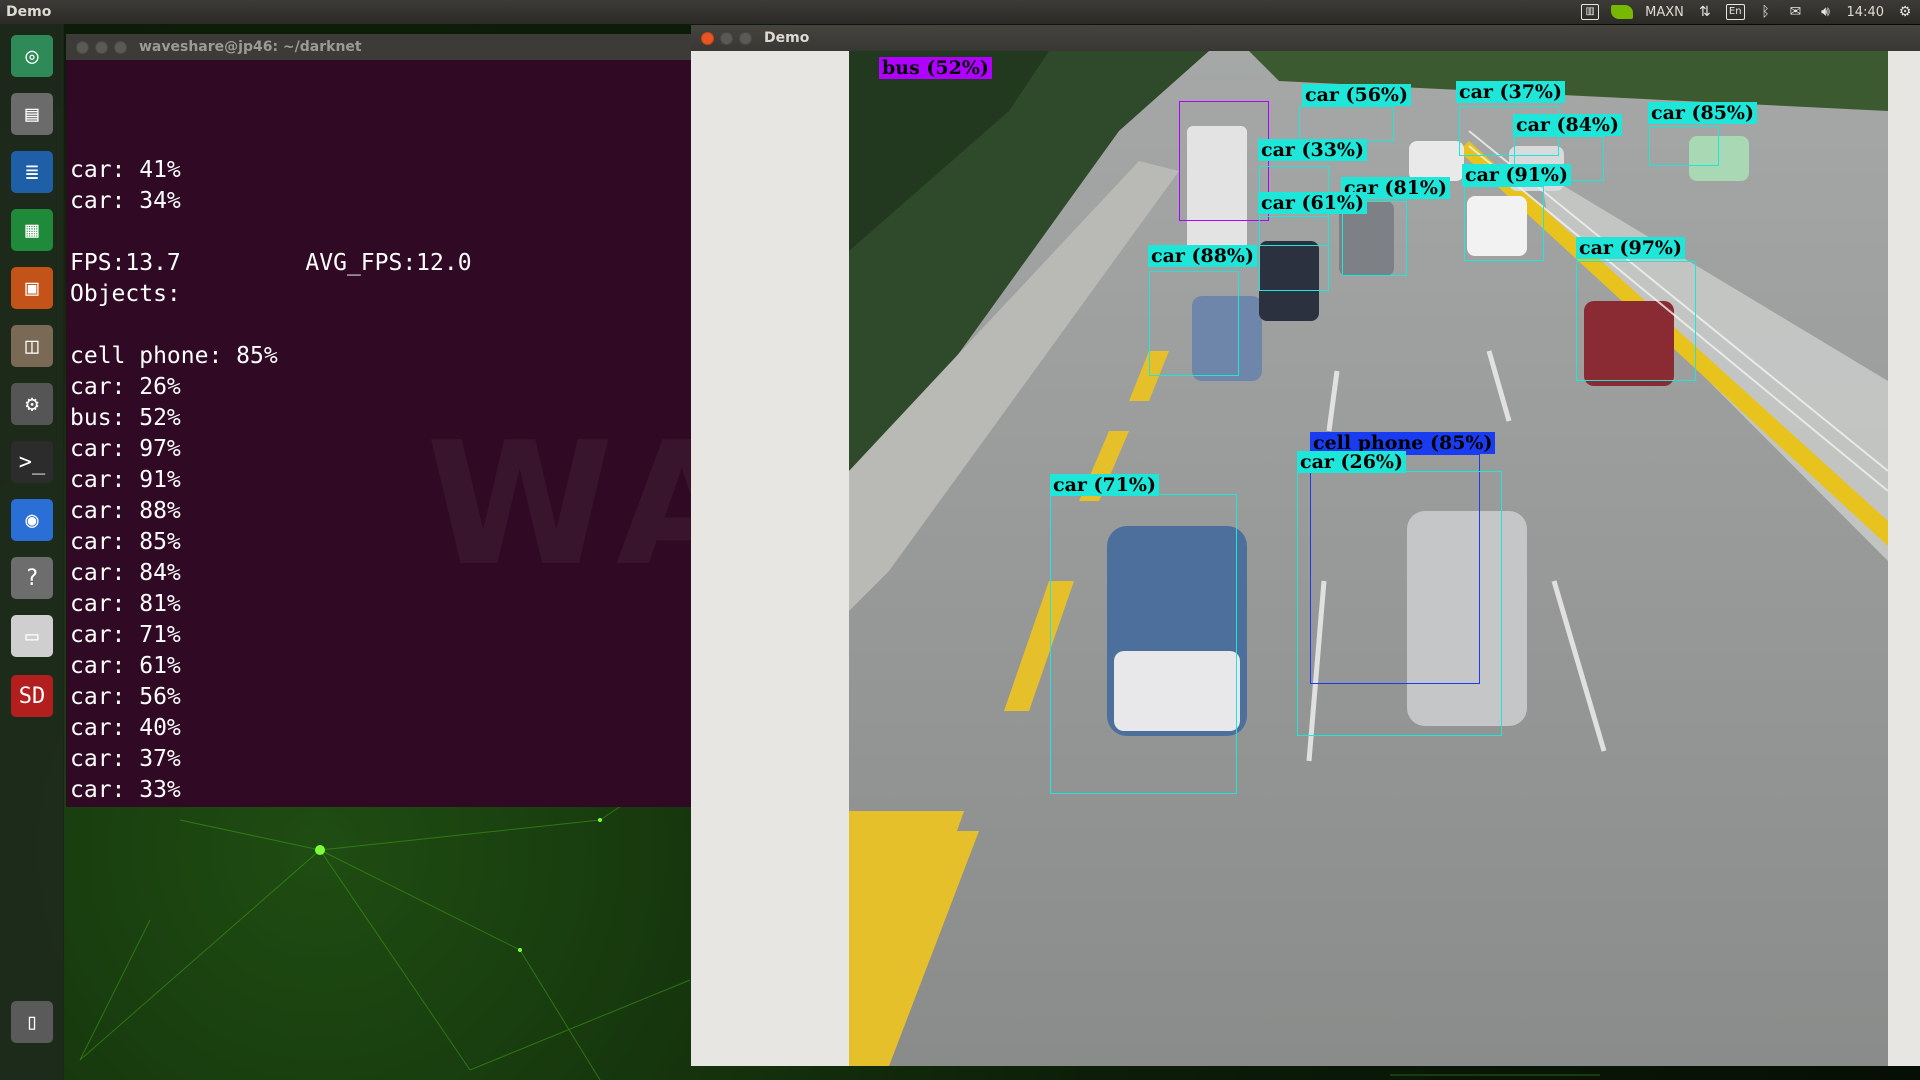 This screenshot has width=1920, height=1080. What do you see at coordinates (125, 604) in the screenshot?
I see `terminal-line: car: 81%` at bounding box center [125, 604].